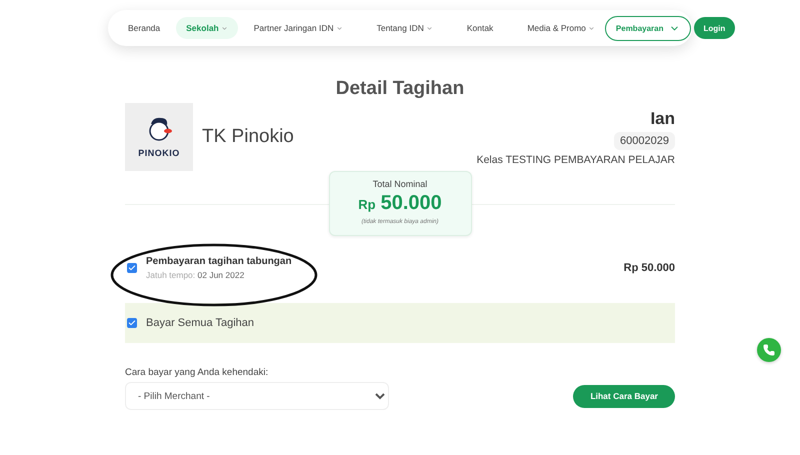  What do you see at coordinates (575, 160) in the screenshot?
I see `student-class: Kelas TESTING PEMBAYARAN PELAJAR` at bounding box center [575, 160].